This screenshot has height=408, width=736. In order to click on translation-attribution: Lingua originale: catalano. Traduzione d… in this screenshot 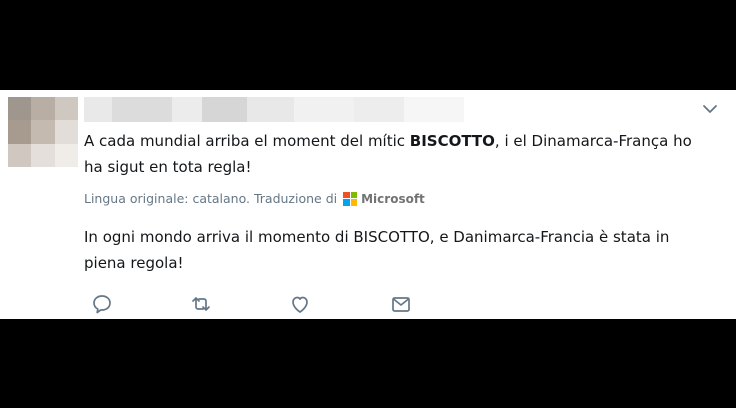, I will do `click(254, 198)`.